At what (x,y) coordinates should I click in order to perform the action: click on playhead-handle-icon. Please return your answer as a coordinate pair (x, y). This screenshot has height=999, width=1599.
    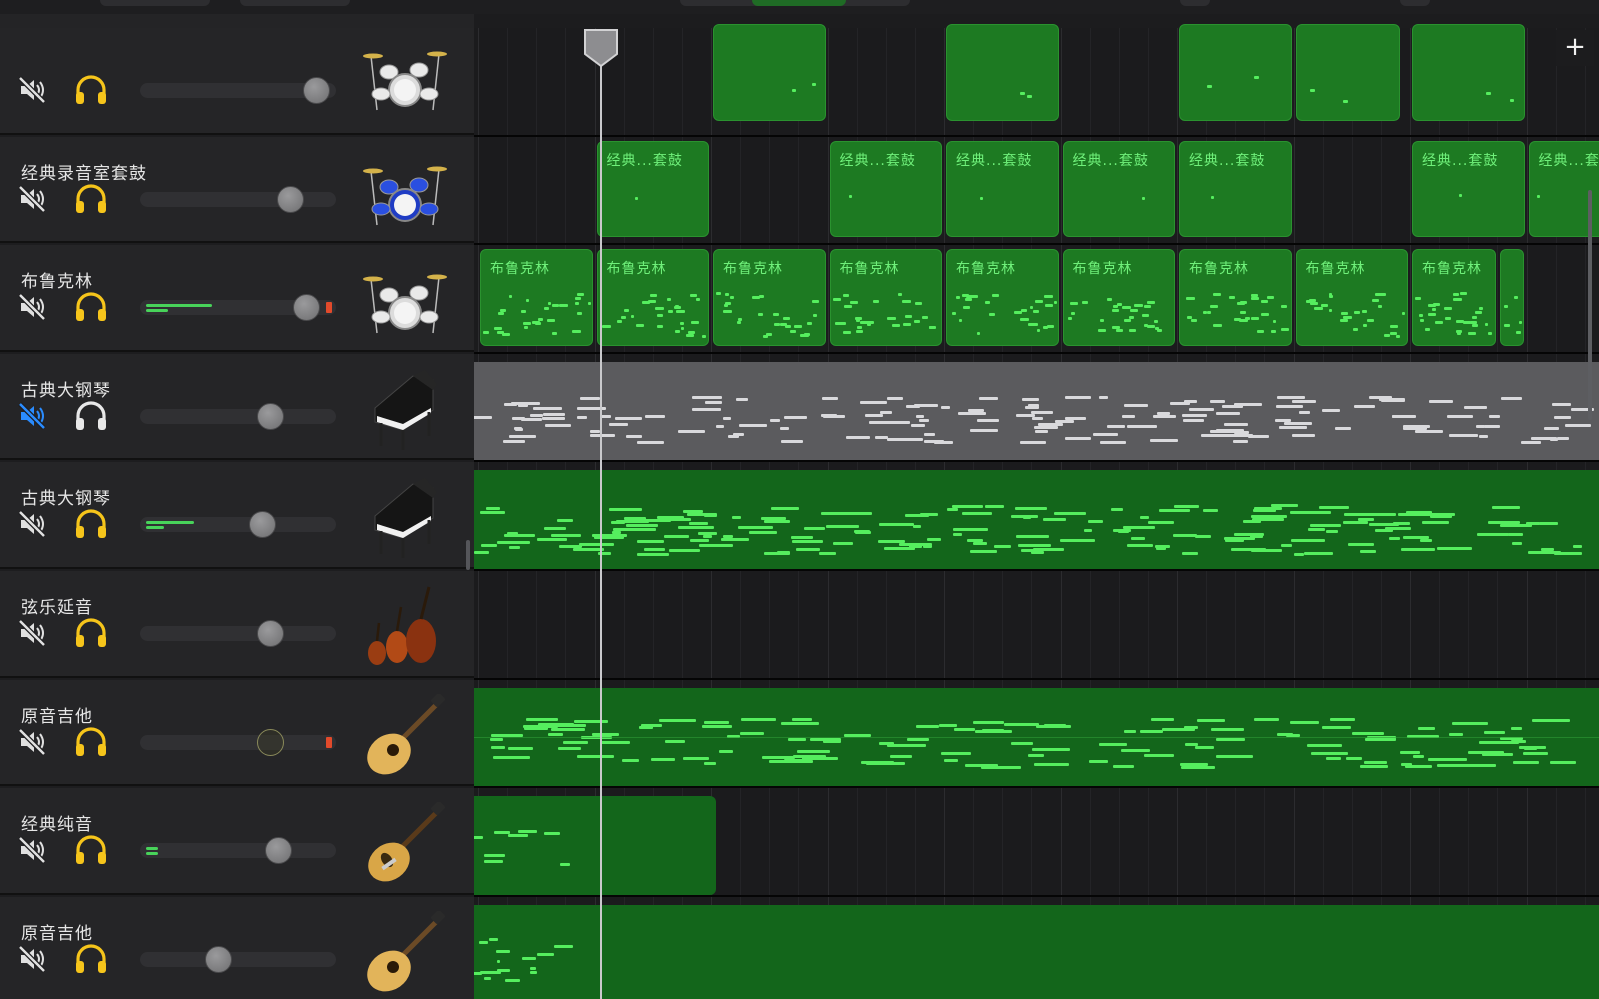
    Looking at the image, I should click on (601, 48).